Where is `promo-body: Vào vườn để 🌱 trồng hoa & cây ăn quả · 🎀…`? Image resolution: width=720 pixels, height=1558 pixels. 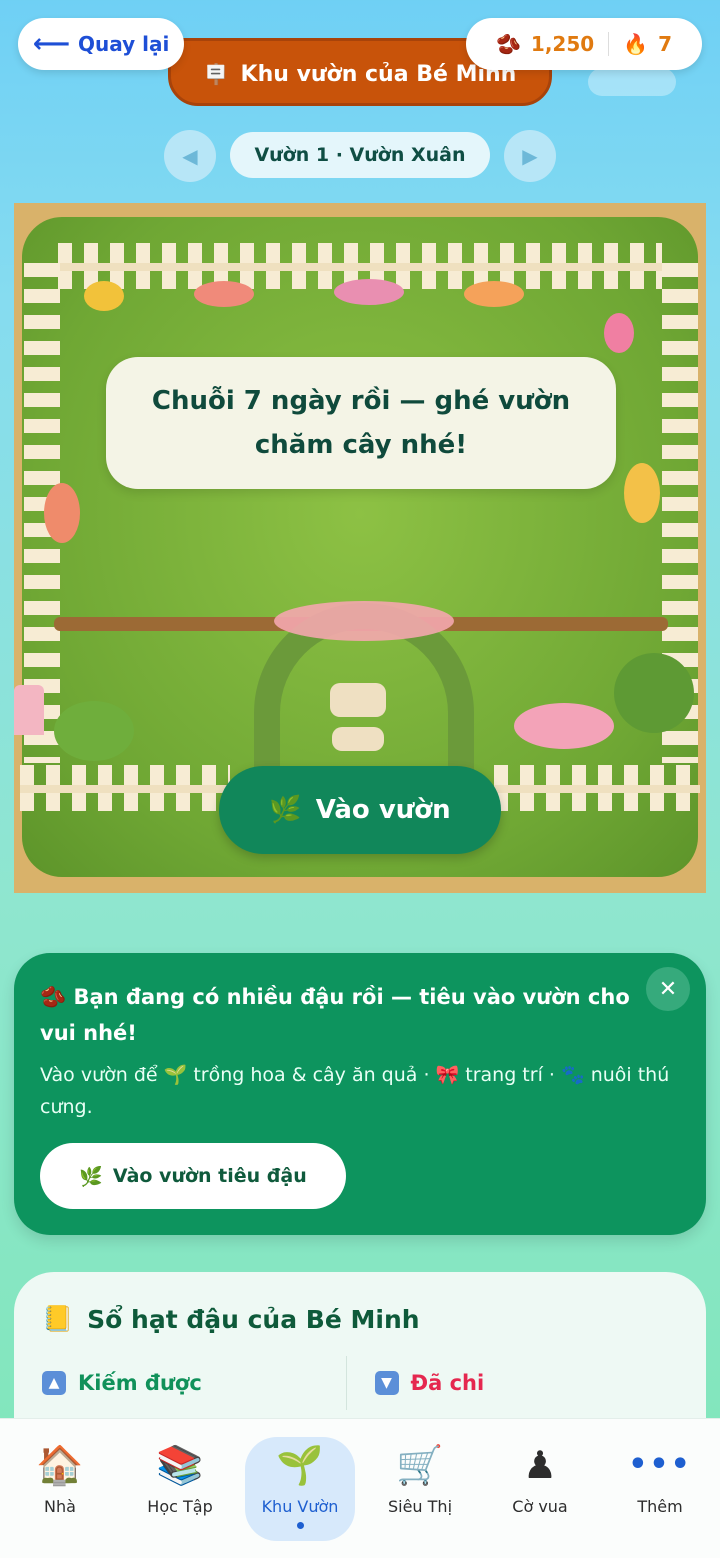 promo-body: Vào vườn để 🌱 trồng hoa & cây ăn quả · 🎀… is located at coordinates (360, 1091).